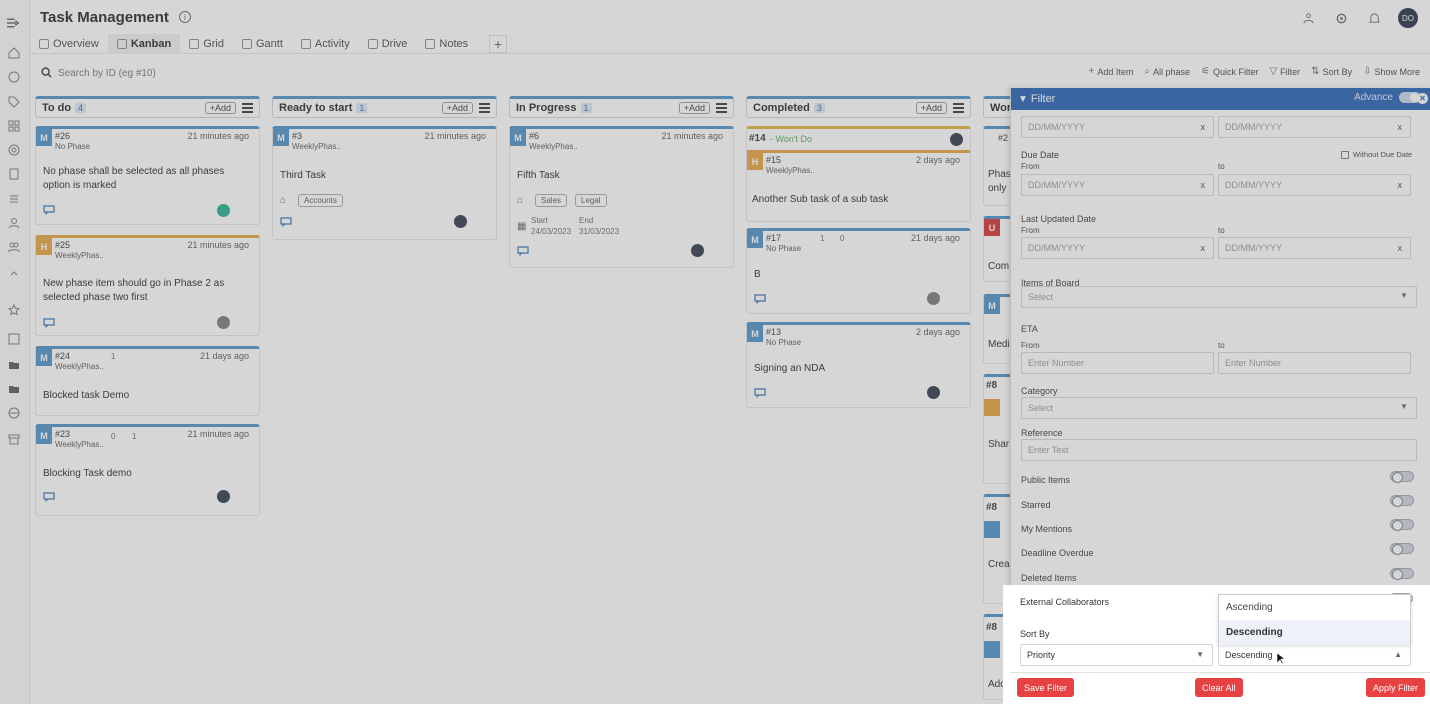 The height and width of the screenshot is (704, 1430). What do you see at coordinates (14, 102) in the screenshot?
I see `tag-icon` at bounding box center [14, 102].